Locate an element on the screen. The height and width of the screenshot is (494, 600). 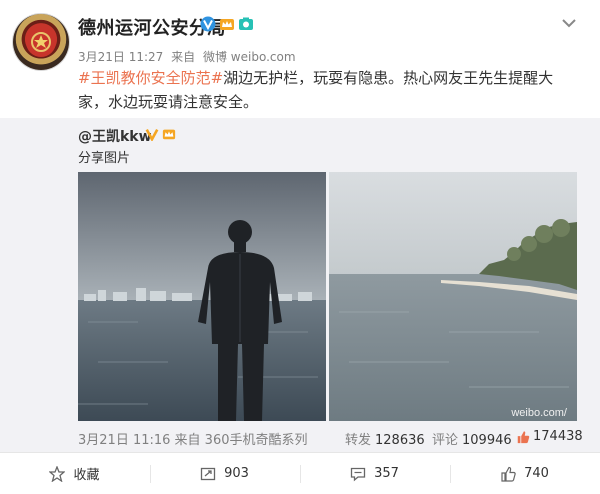
like-count-value: 174438 is located at coordinates (558, 436).